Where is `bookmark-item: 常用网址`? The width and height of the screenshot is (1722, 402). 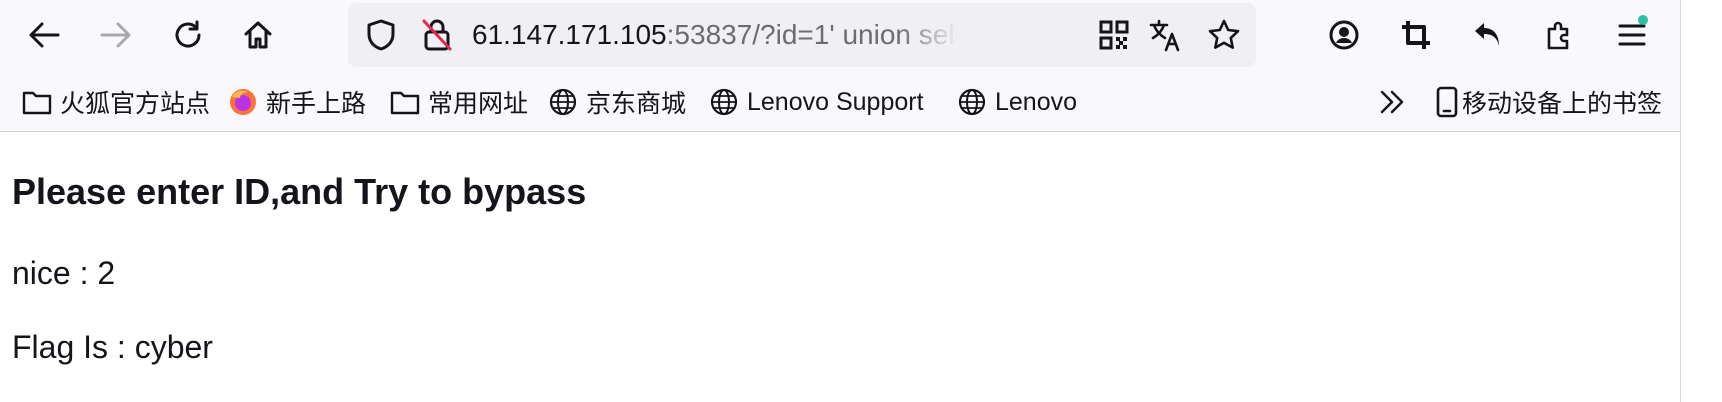 bookmark-item: 常用网址 is located at coordinates (459, 102).